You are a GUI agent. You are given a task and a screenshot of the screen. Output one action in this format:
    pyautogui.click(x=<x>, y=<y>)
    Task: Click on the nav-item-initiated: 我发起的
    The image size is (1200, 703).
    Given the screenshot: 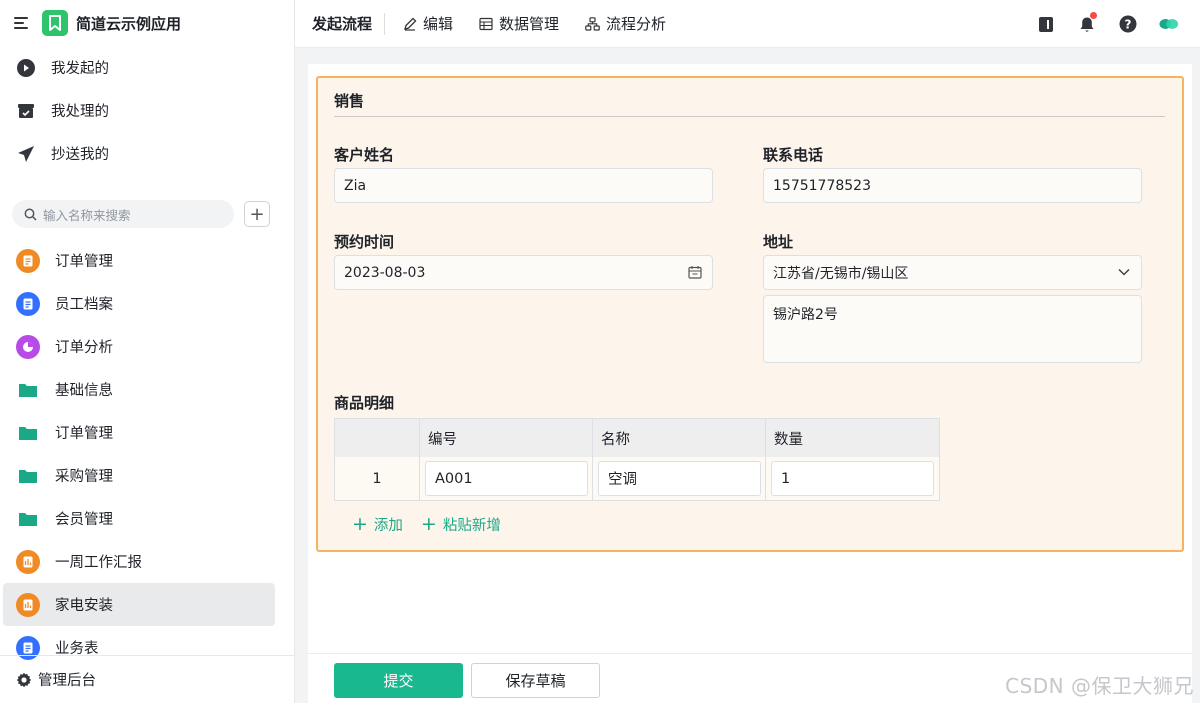 What is the action you would take?
    pyautogui.click(x=147, y=67)
    